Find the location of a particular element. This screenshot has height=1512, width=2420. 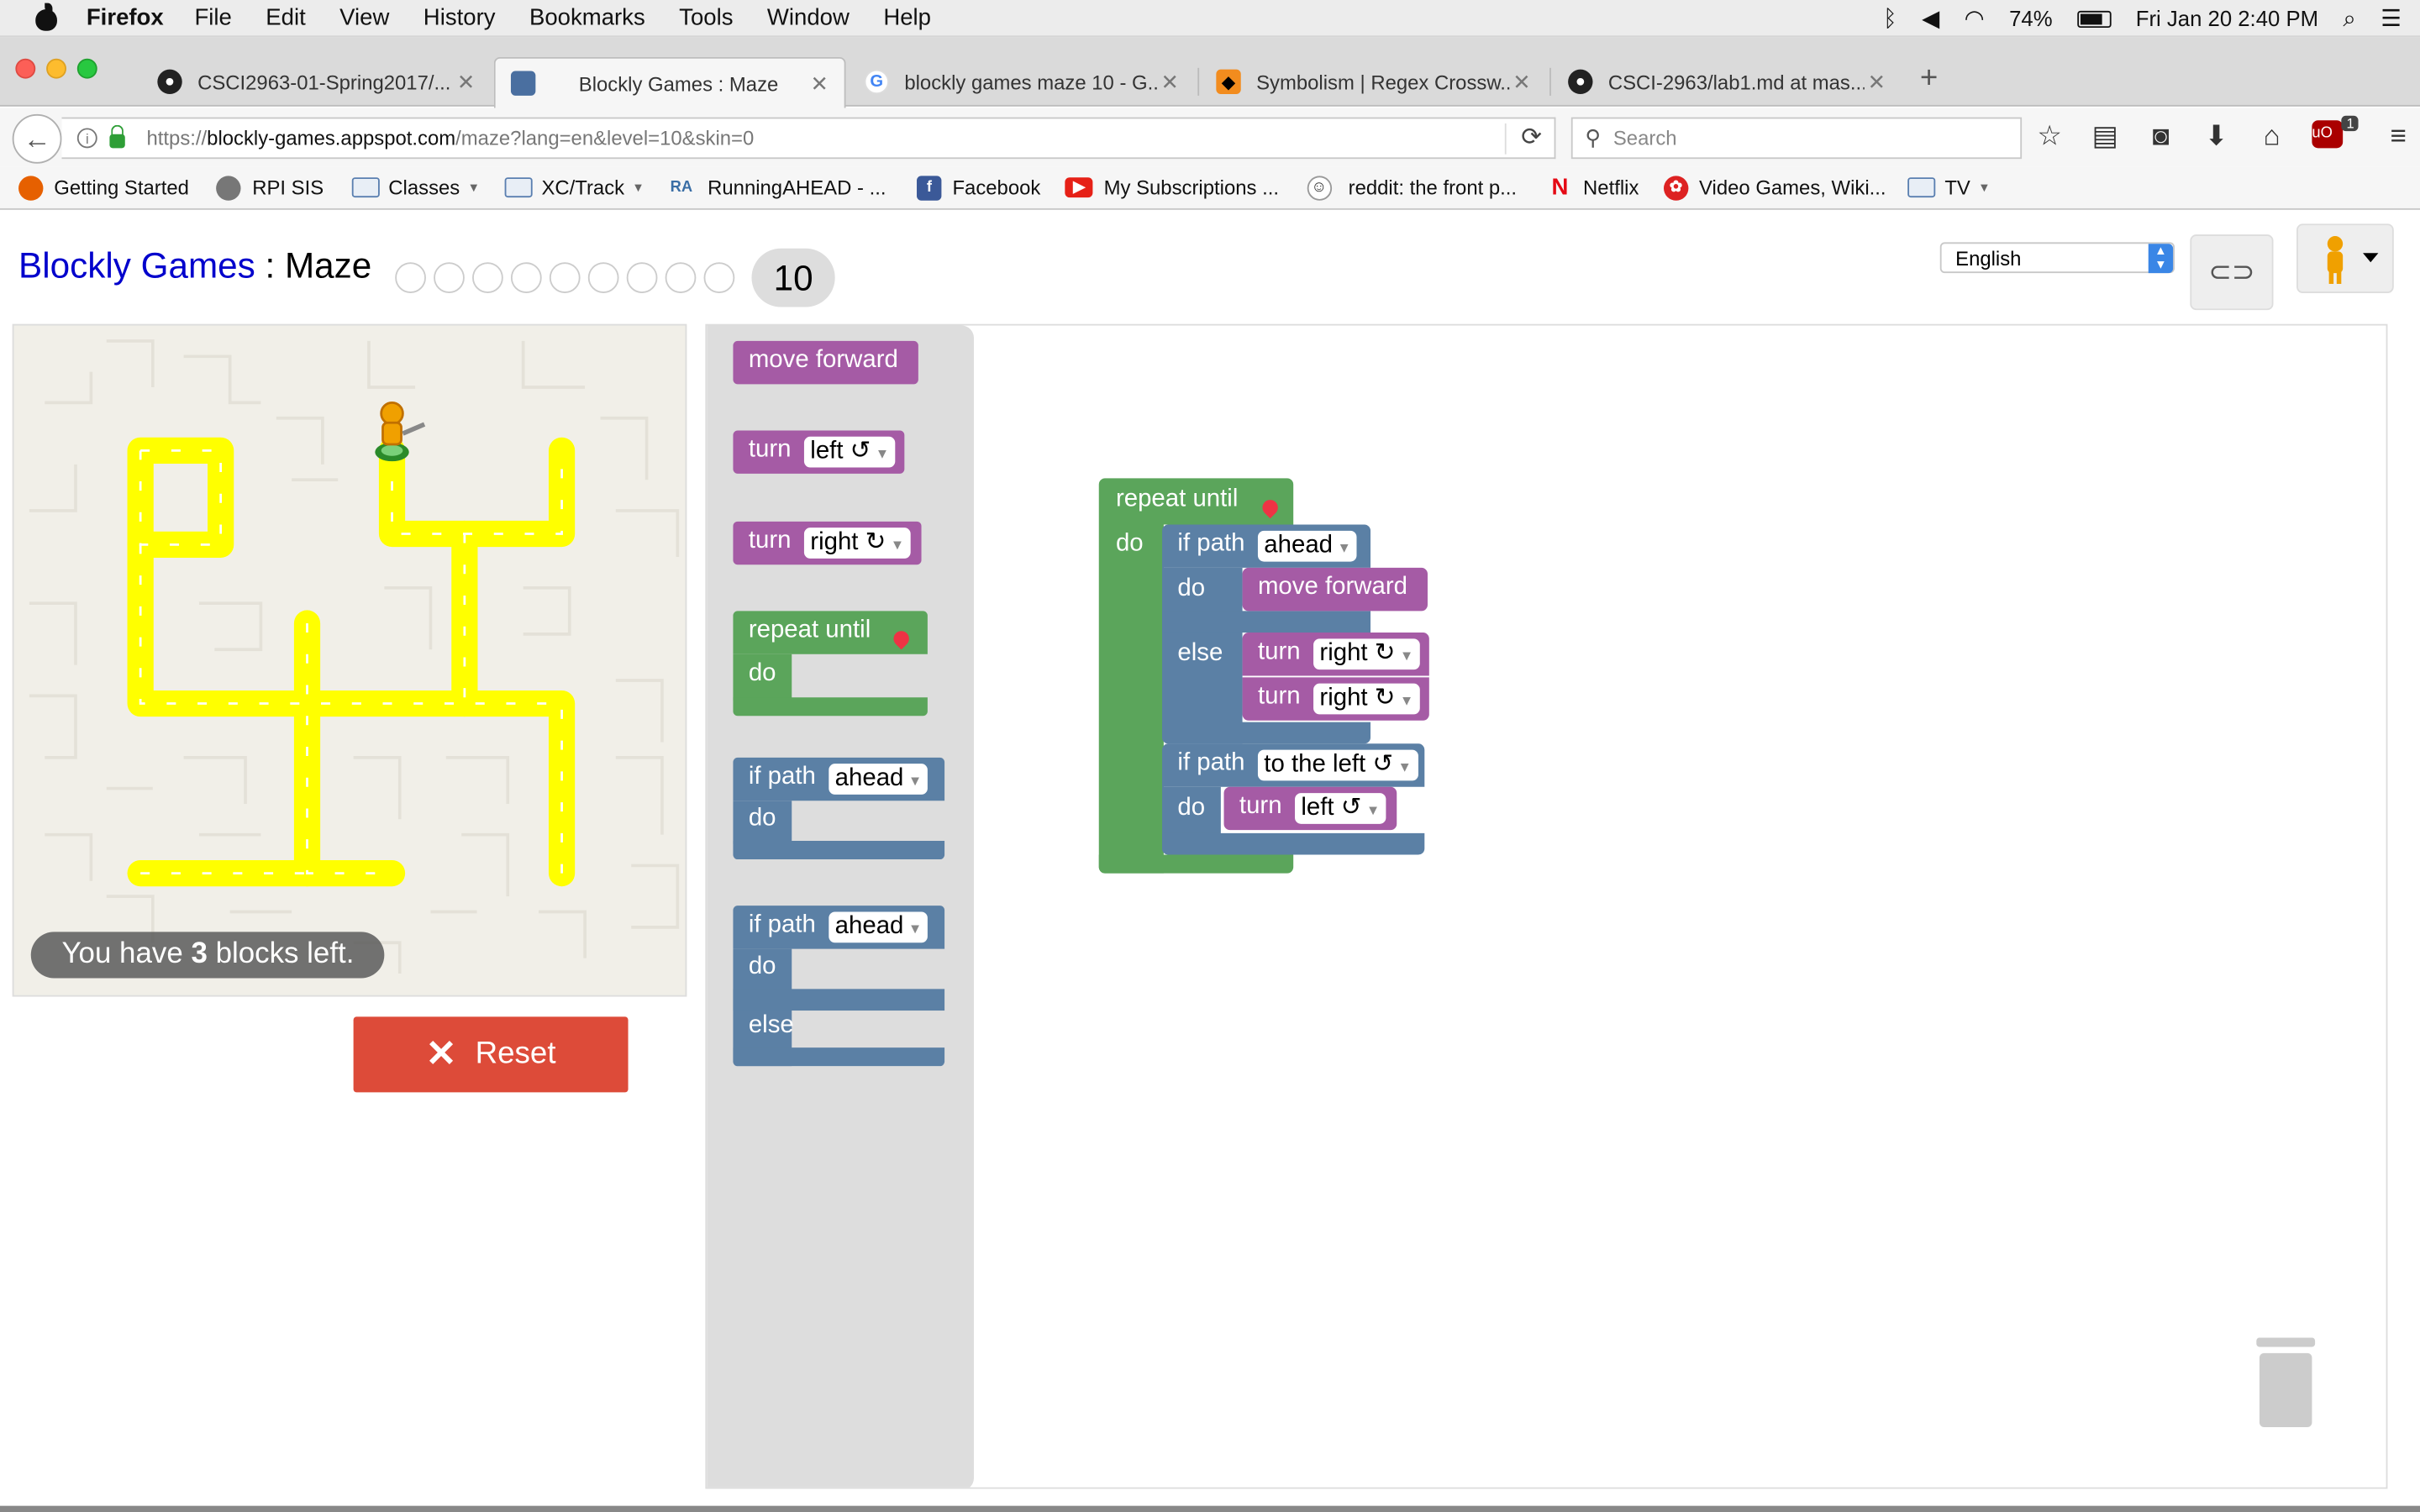

wifi-icon: ◠ is located at coordinates (1975, 18).